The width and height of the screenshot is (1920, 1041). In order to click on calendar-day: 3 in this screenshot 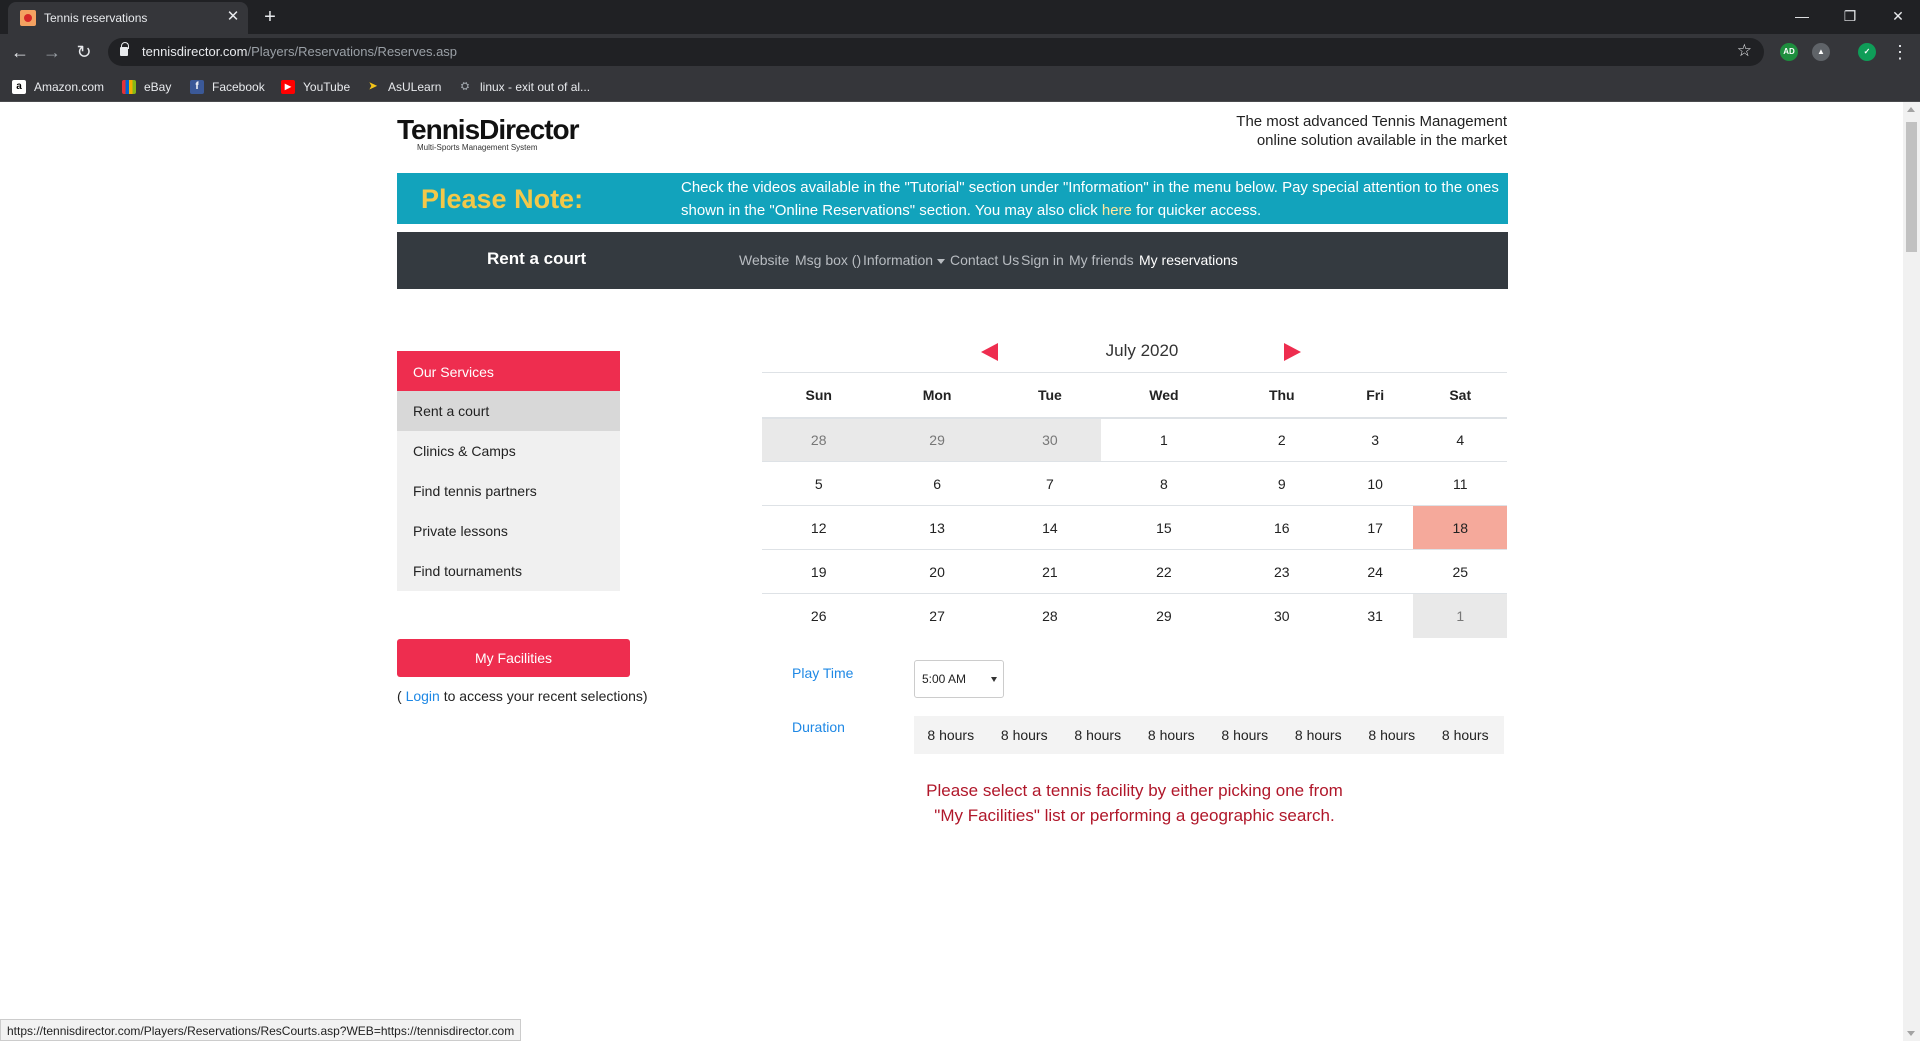, I will do `click(1375, 439)`.